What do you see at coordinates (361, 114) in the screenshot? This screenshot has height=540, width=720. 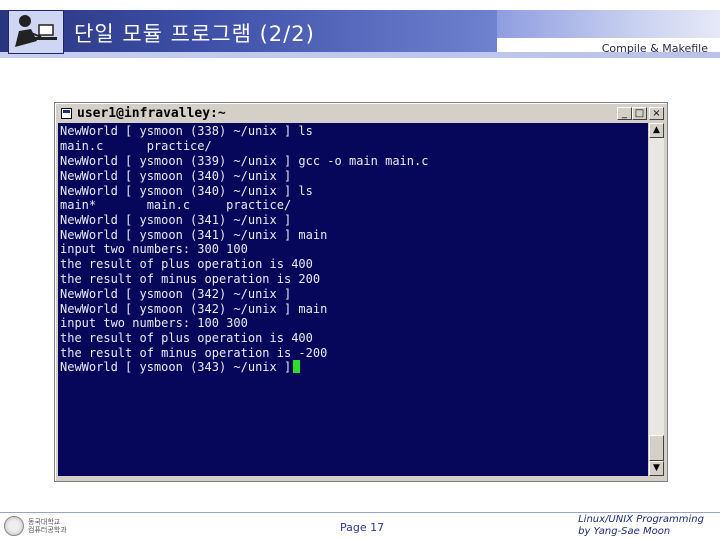 I see `window-titlebar: user1@infravalley:~ _ □ ×` at bounding box center [361, 114].